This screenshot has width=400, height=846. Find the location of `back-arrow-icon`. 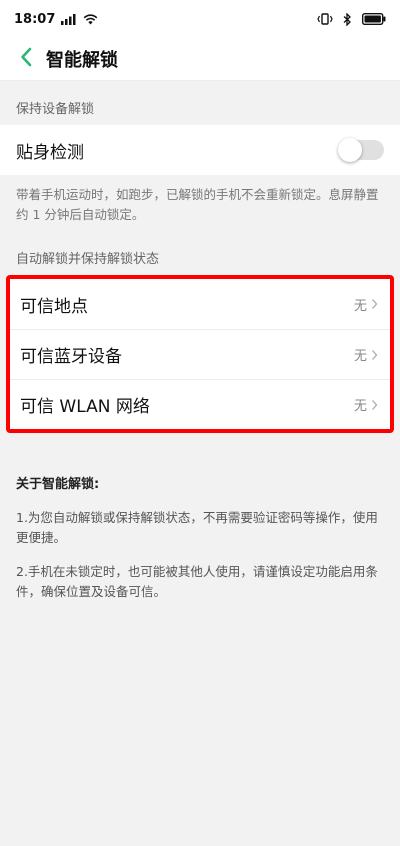

back-arrow-icon is located at coordinates (26, 59).